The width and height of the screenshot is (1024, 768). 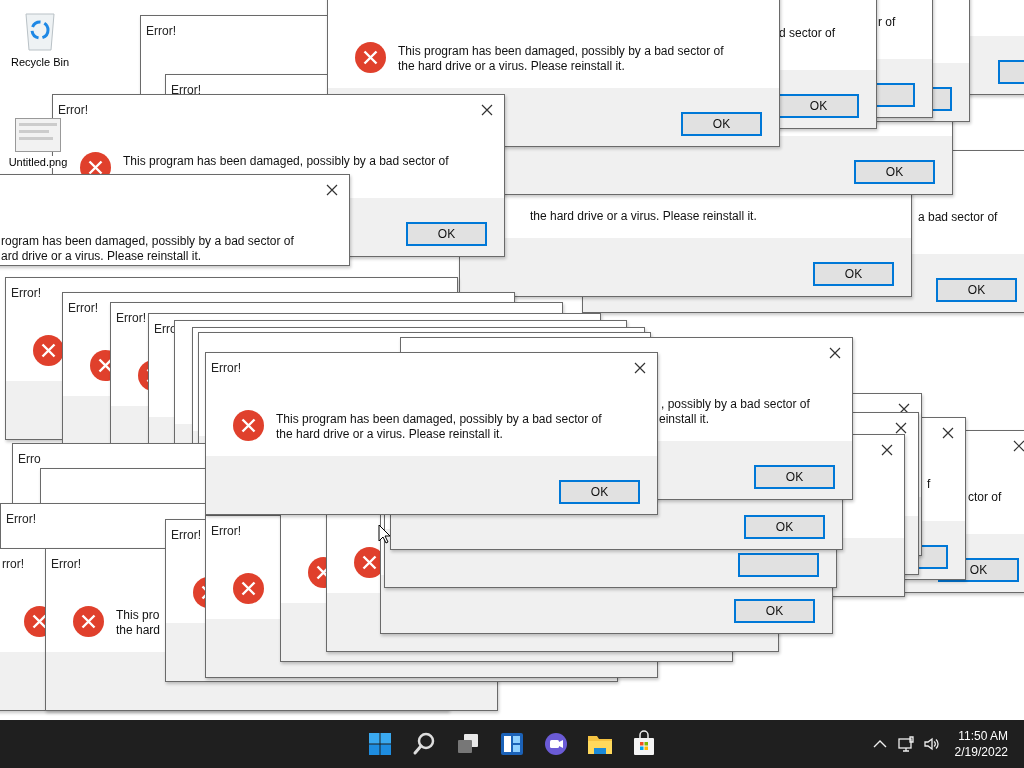 What do you see at coordinates (38, 162) in the screenshot?
I see `desktop-icon-label: Untitled.png` at bounding box center [38, 162].